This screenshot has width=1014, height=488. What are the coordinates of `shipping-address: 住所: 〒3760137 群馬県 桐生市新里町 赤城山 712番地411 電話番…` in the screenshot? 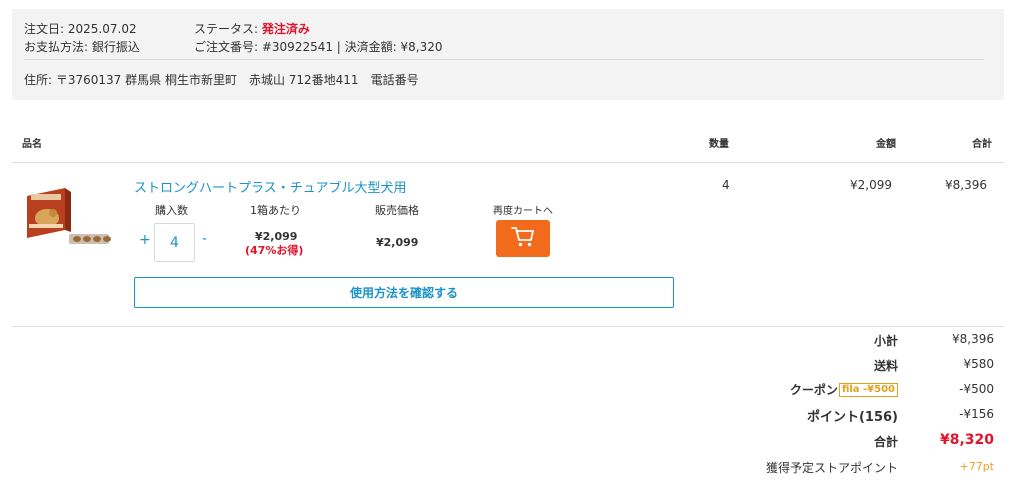 It's located at (221, 79).